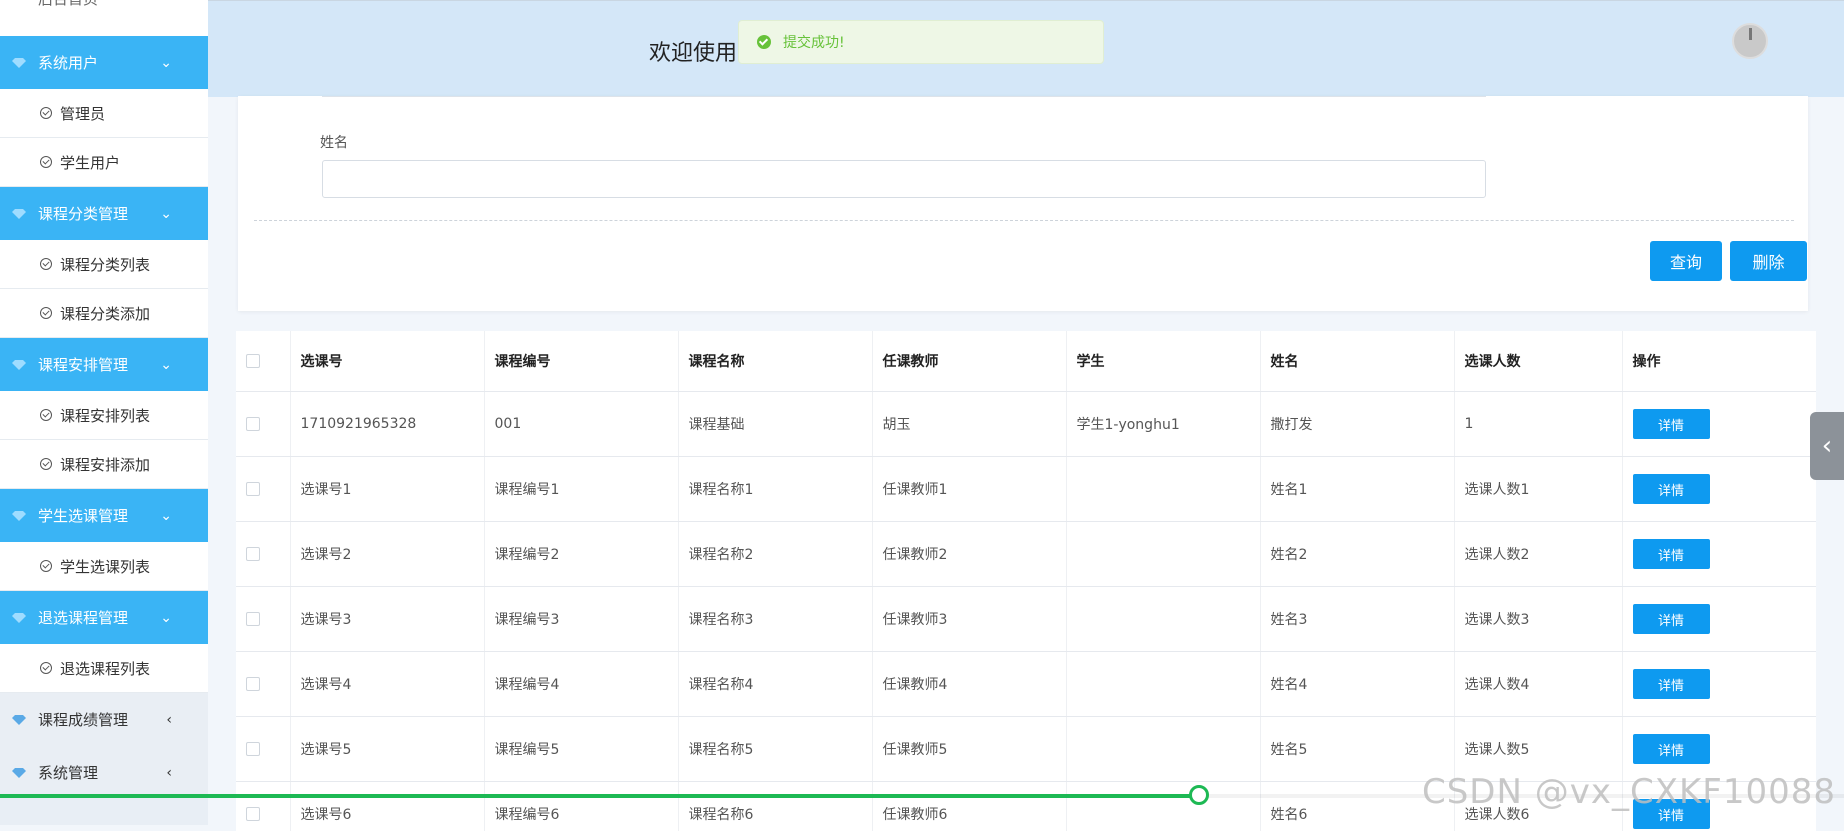 The height and width of the screenshot is (831, 1844). I want to click on sidebar-group-course-category: 课程分类管理 ⌄, so click(104, 213).